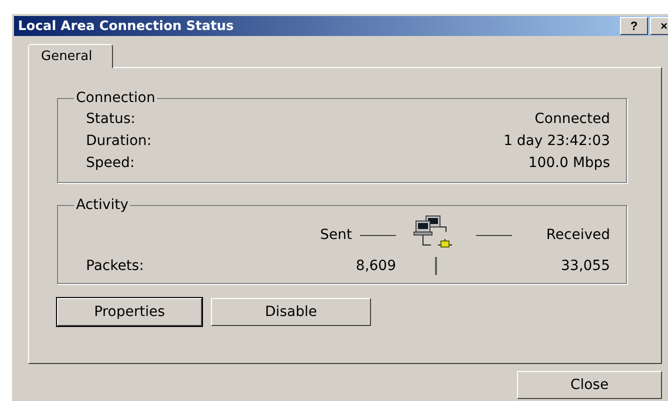 The height and width of the screenshot is (401, 668). I want to click on disable-button: Disable, so click(291, 312).